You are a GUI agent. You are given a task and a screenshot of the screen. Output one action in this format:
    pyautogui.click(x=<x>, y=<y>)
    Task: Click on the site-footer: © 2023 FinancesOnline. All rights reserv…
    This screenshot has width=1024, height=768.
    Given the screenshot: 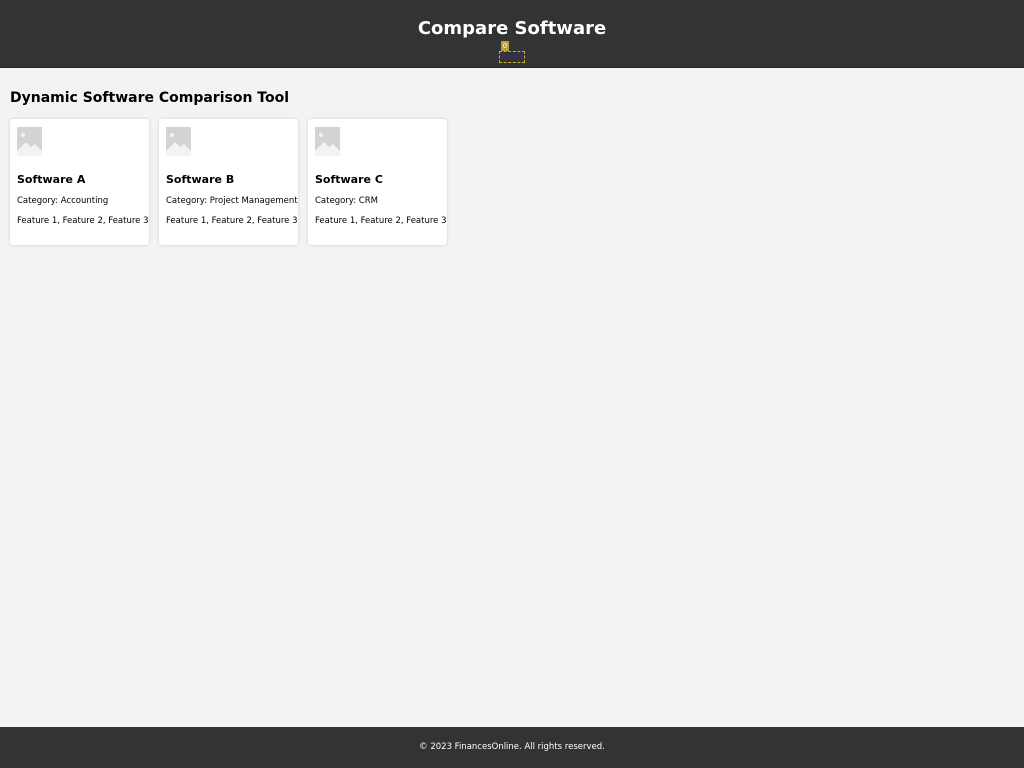 What is the action you would take?
    pyautogui.click(x=512, y=747)
    